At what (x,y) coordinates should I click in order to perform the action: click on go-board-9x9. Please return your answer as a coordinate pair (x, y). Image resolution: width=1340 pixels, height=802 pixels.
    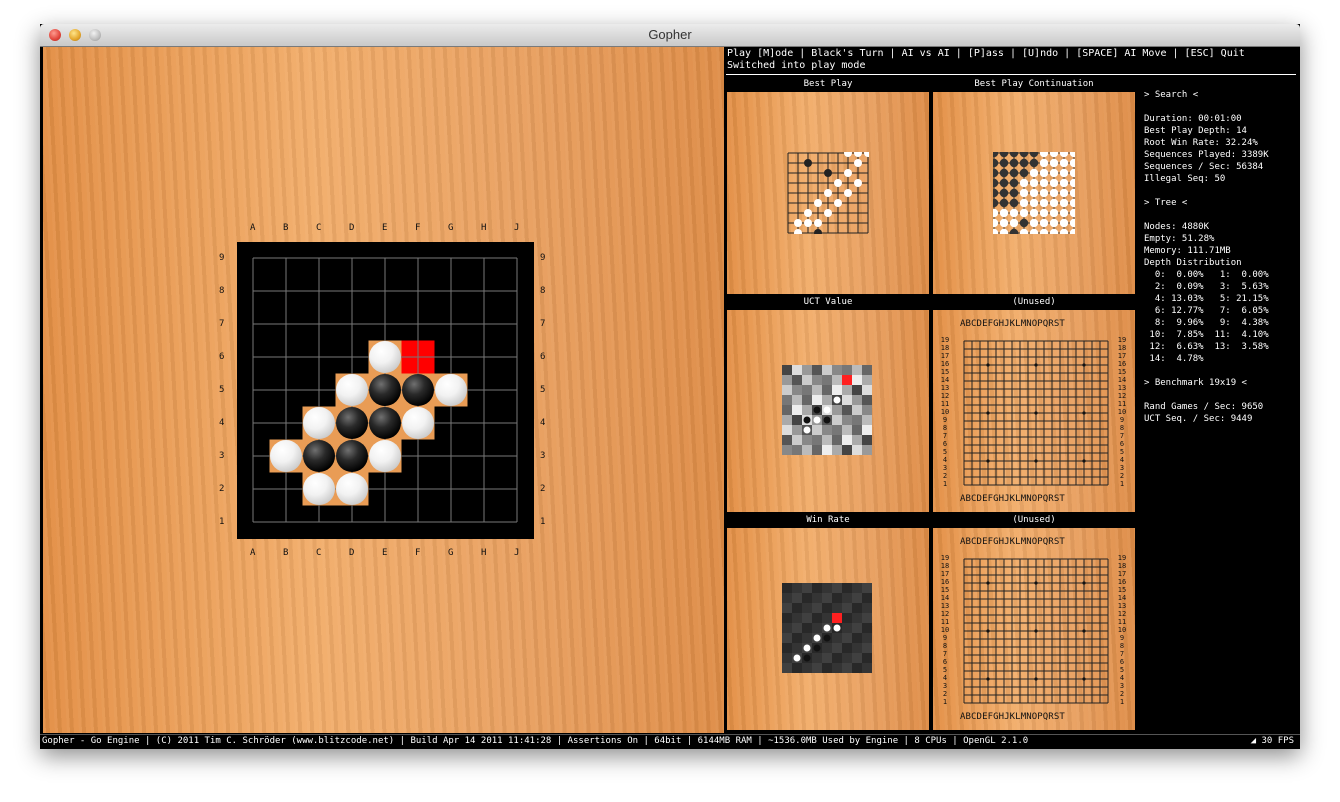
    Looking at the image, I should click on (385, 390).